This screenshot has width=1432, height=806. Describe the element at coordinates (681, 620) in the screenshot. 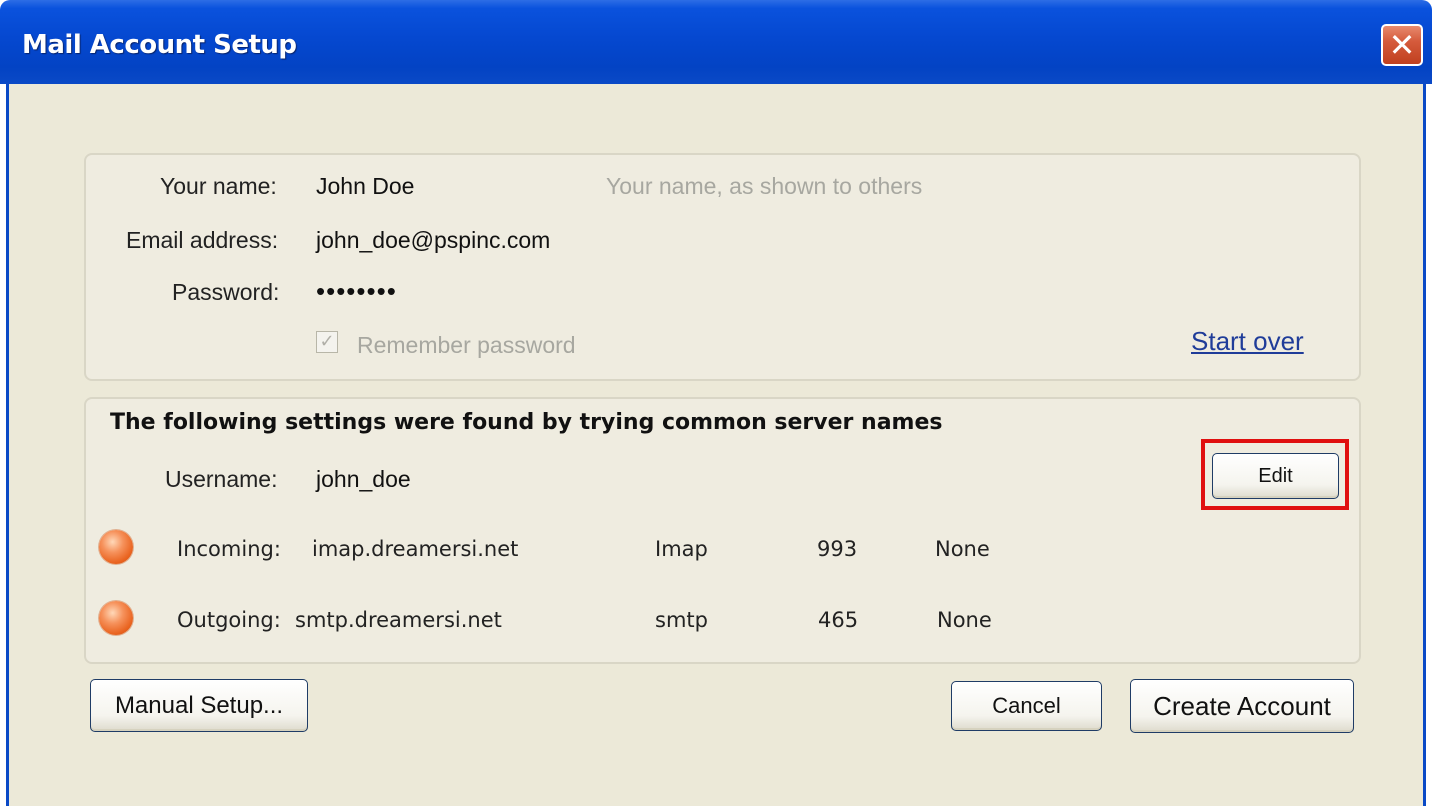

I see `outgoing-protocol: smtp` at that location.